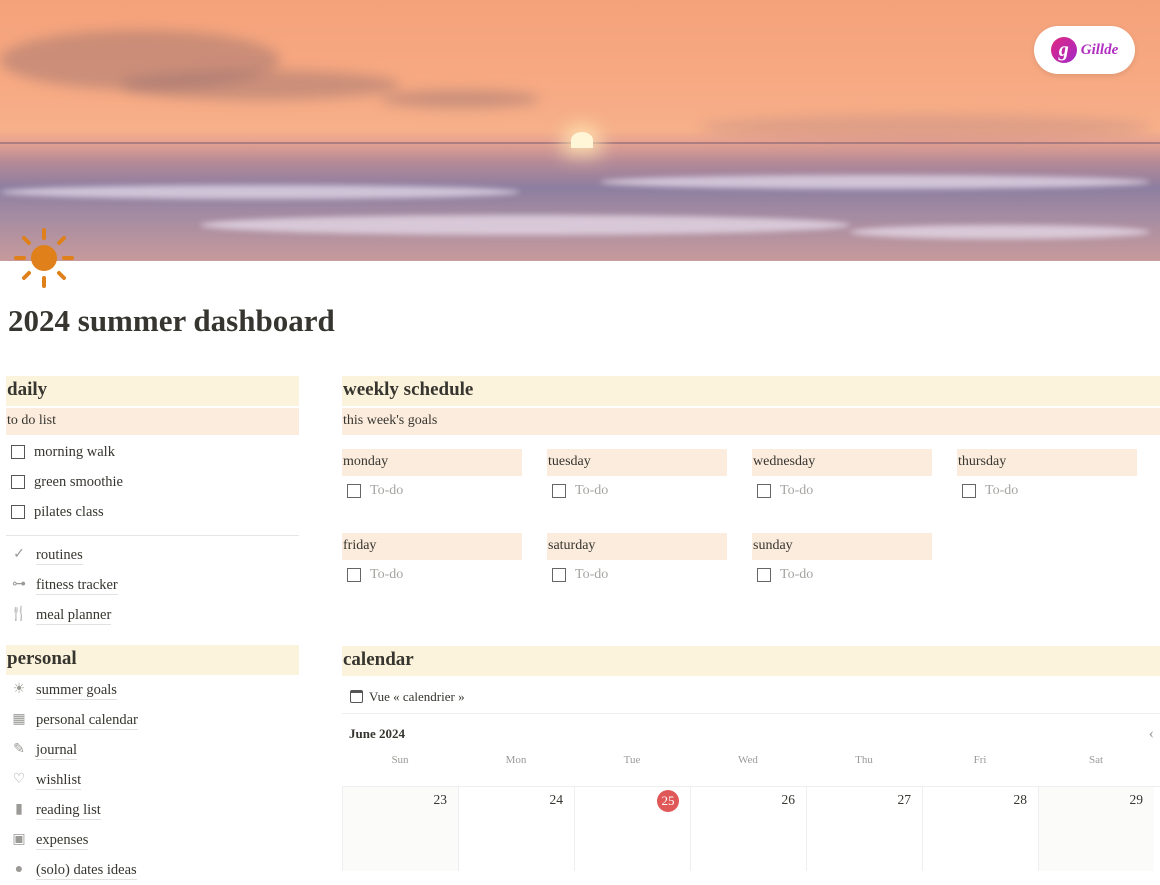 The image size is (1160, 885). I want to click on date-number: 28, so click(1020, 799).